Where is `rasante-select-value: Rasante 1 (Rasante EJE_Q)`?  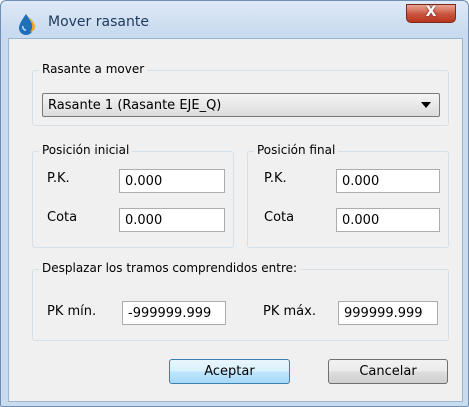
rasante-select-value: Rasante 1 (Rasante EJE_Q) is located at coordinates (135, 105).